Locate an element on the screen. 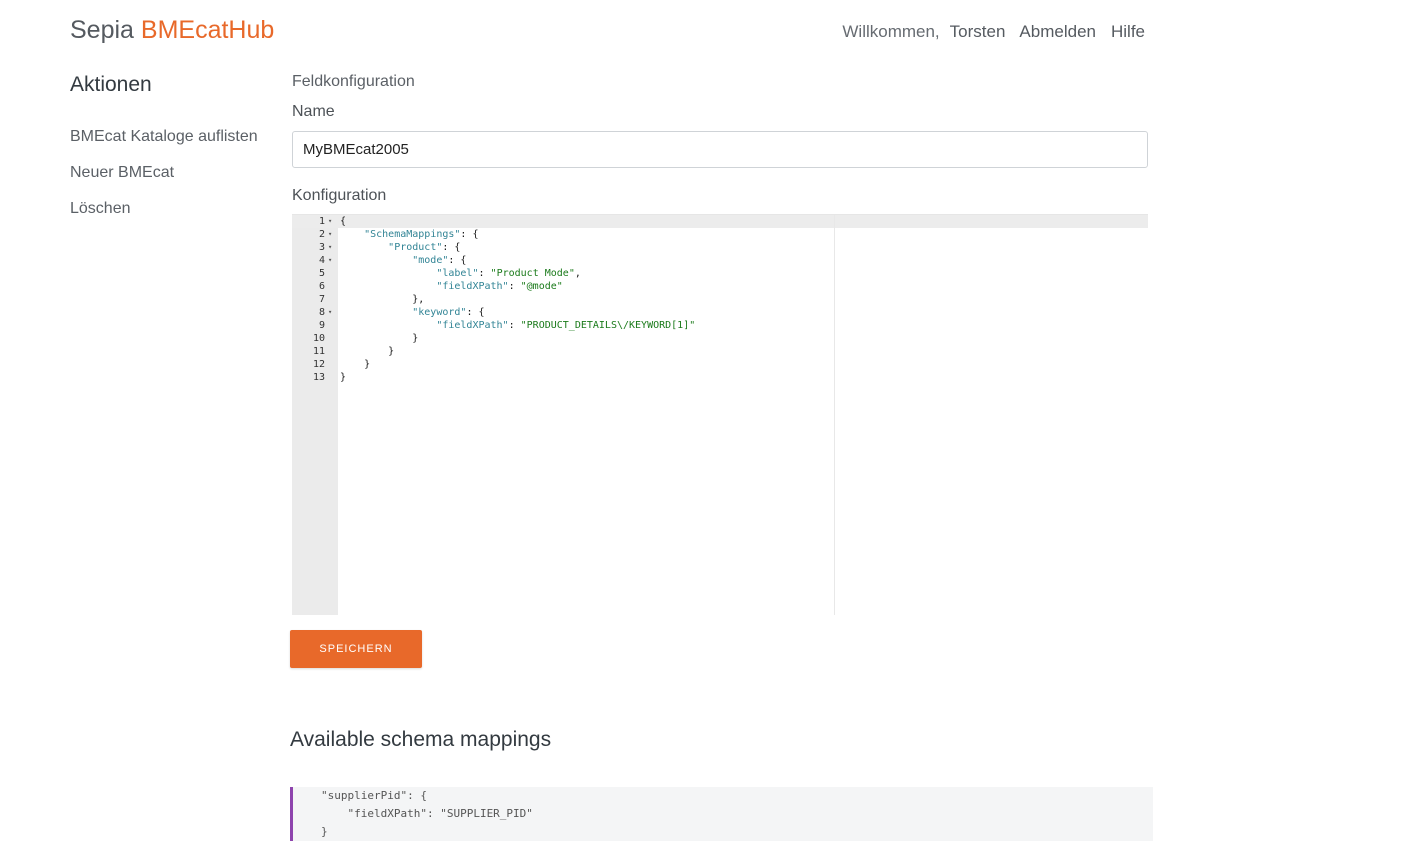  line-code: { is located at coordinates (343, 221).